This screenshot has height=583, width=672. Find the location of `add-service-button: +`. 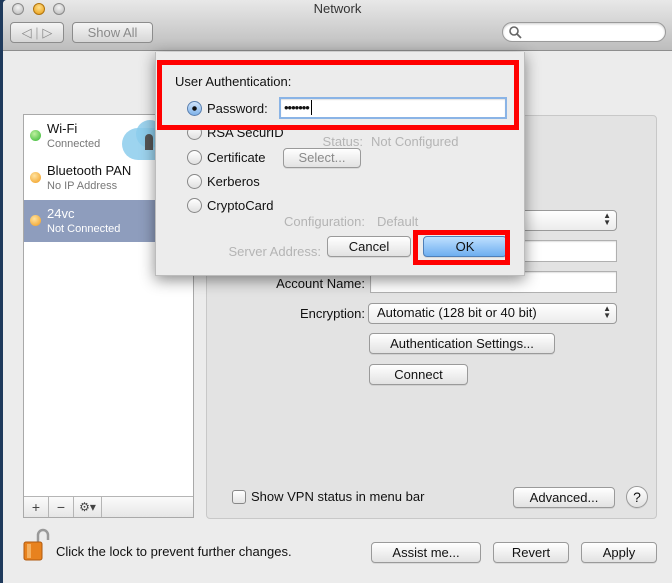

add-service-button: + is located at coordinates (36, 507).